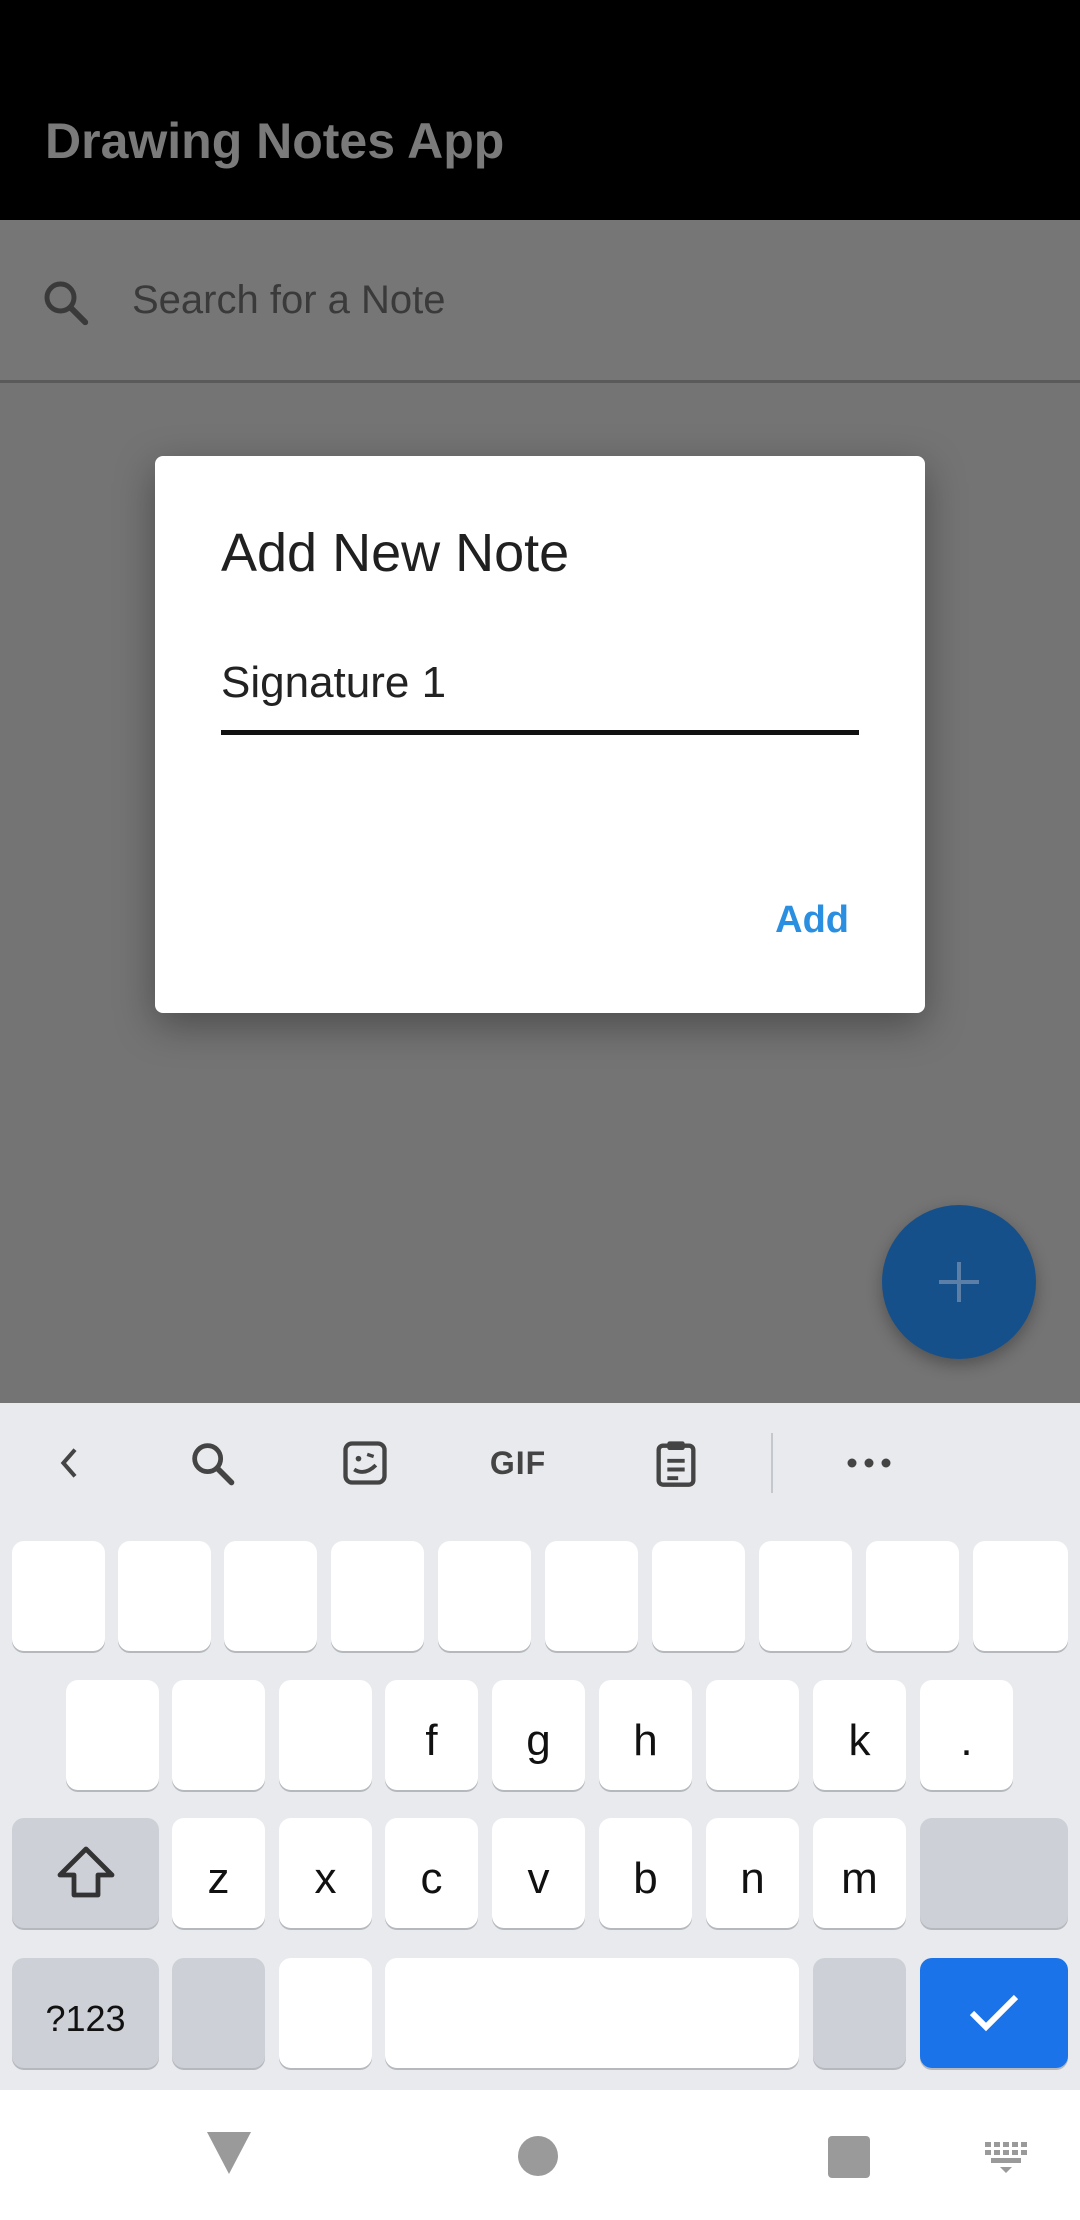 The image size is (1080, 2220). What do you see at coordinates (431, 1735) in the screenshot?
I see `key-f: f` at bounding box center [431, 1735].